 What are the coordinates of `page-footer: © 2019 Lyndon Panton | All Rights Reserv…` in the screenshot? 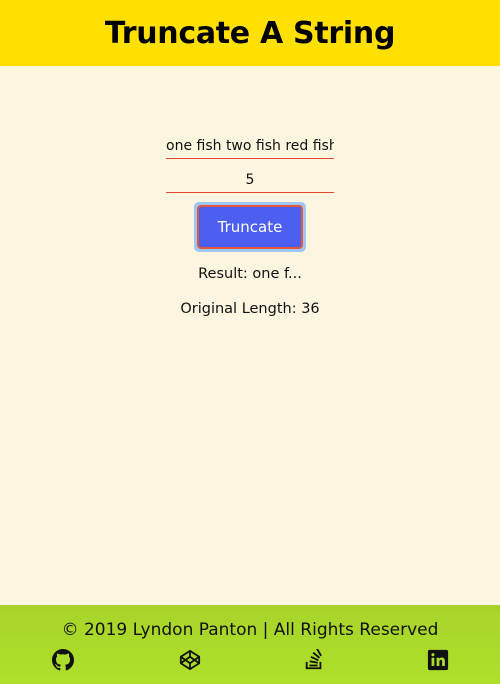 It's located at (250, 644).